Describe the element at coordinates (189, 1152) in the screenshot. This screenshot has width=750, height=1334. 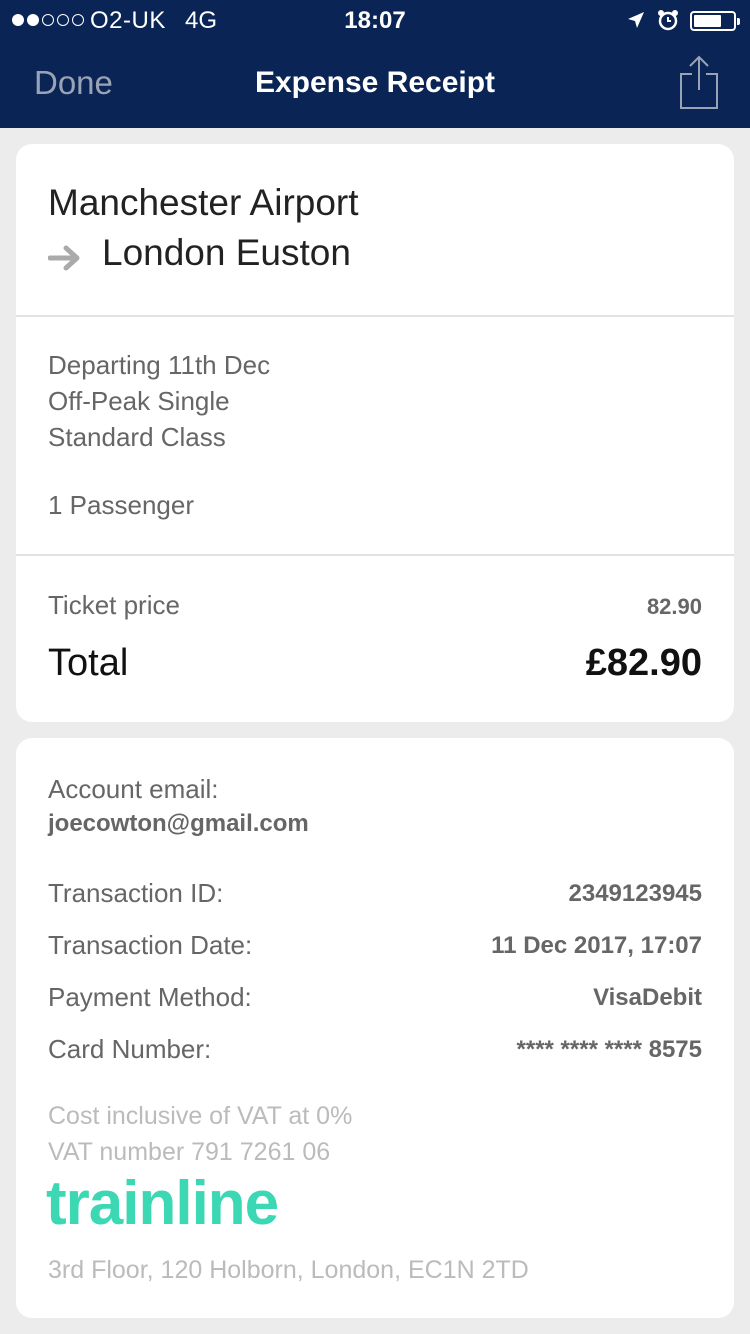
I see `vat-number: VAT number 791 7261 06` at that location.